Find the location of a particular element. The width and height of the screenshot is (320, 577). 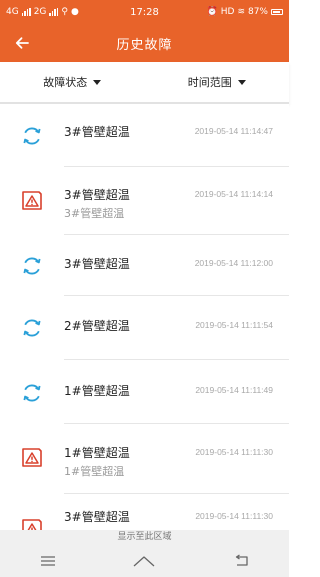

fault-status-label: 故障状态 is located at coordinates (65, 82).